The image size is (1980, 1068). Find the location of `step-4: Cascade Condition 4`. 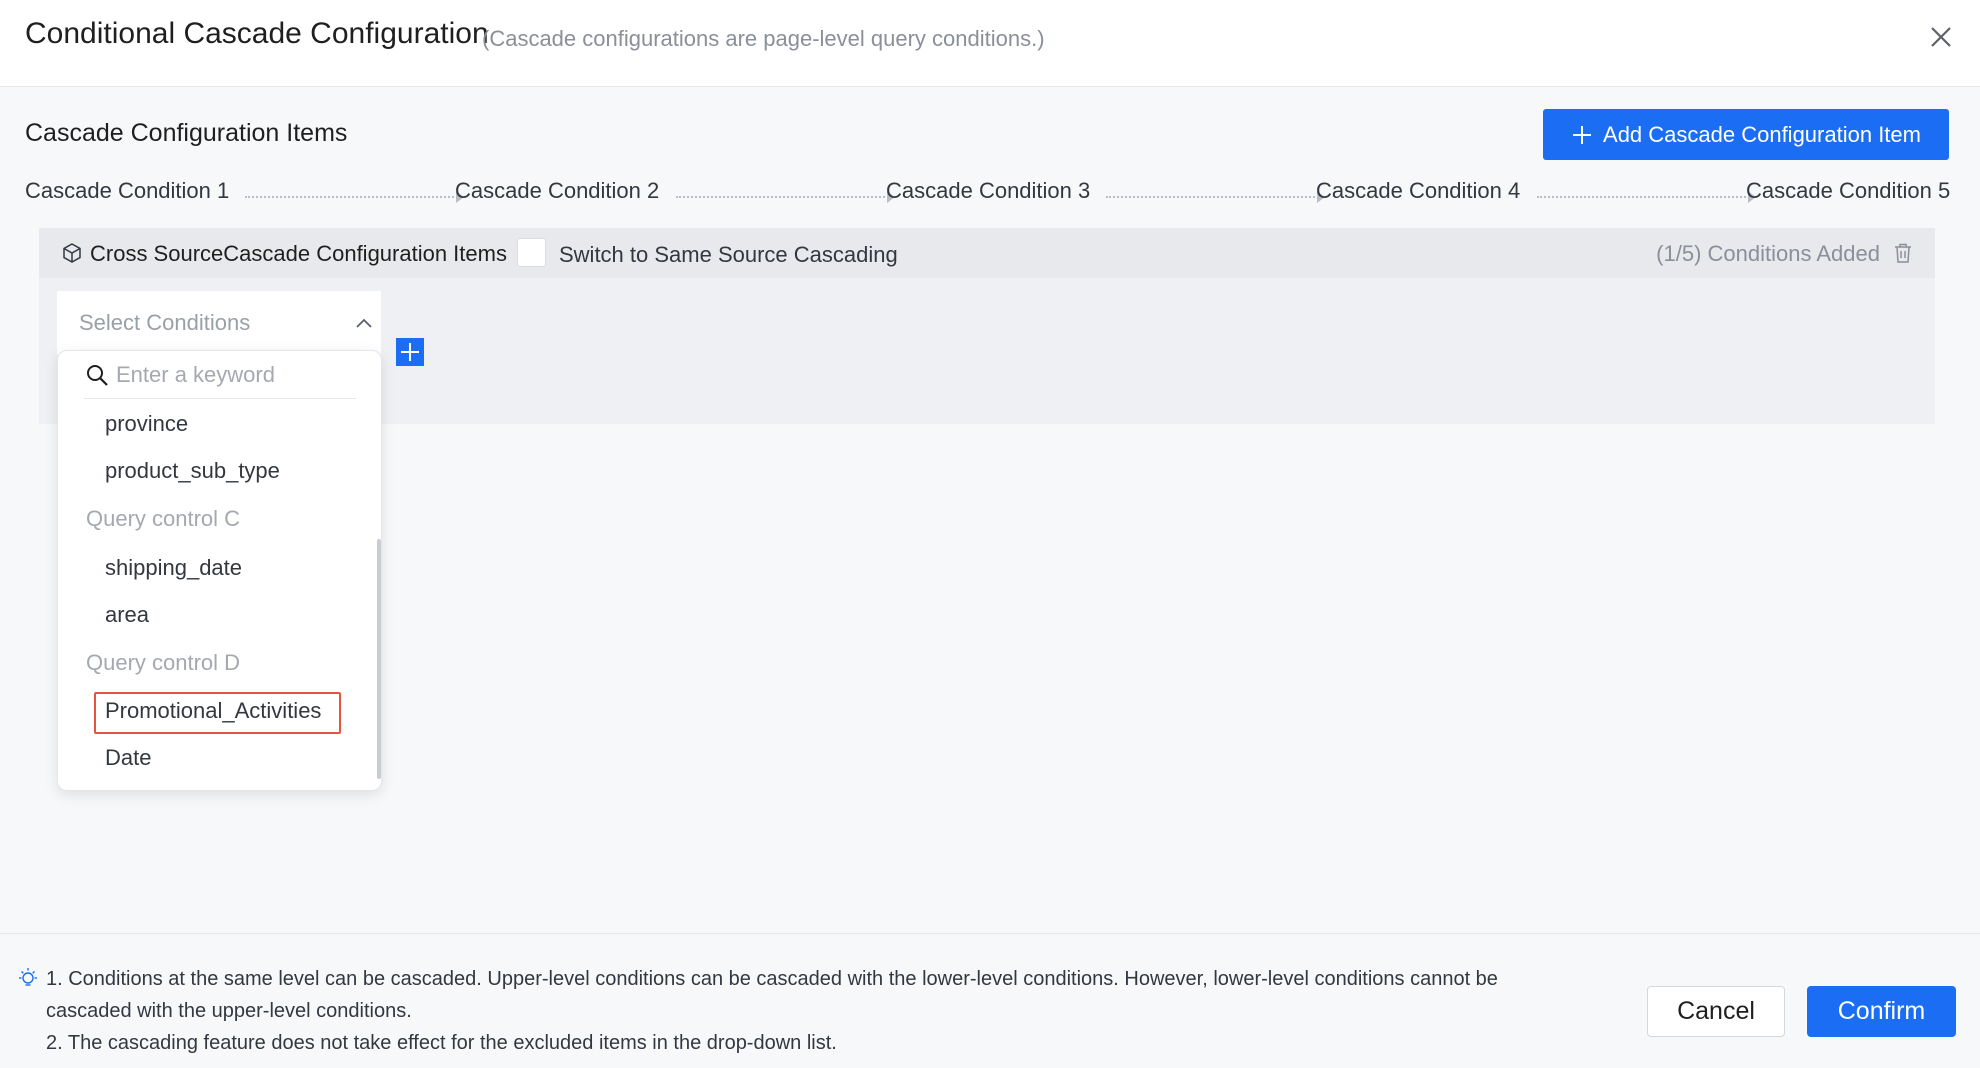

step-4: Cascade Condition 4 is located at coordinates (1418, 190).